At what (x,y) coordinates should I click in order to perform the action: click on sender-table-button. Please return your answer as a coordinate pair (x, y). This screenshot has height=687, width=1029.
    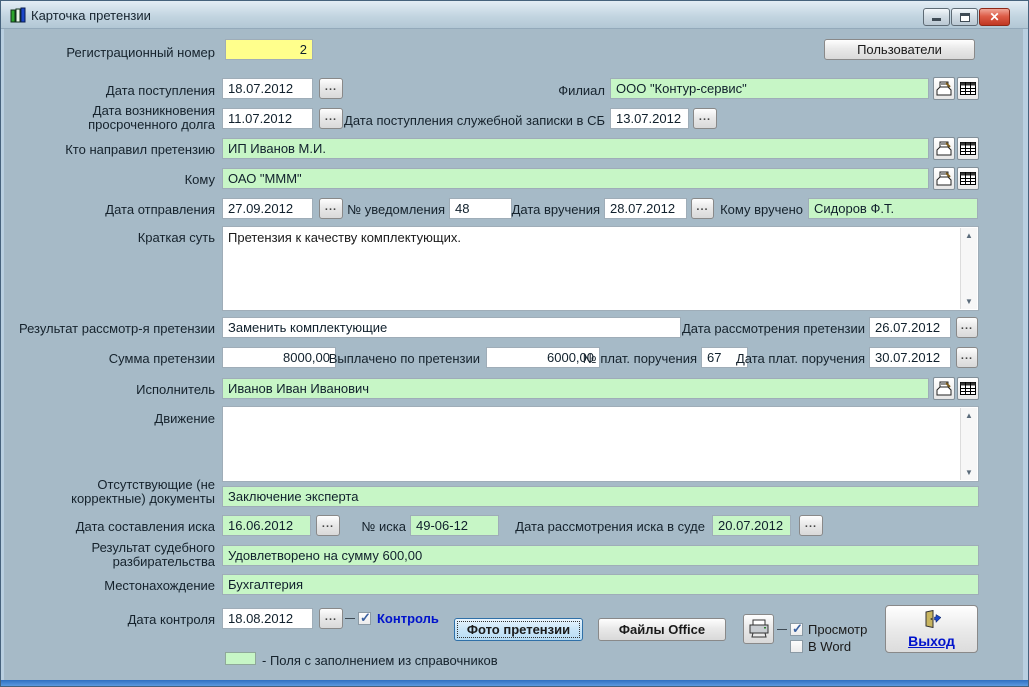
    Looking at the image, I should click on (968, 148).